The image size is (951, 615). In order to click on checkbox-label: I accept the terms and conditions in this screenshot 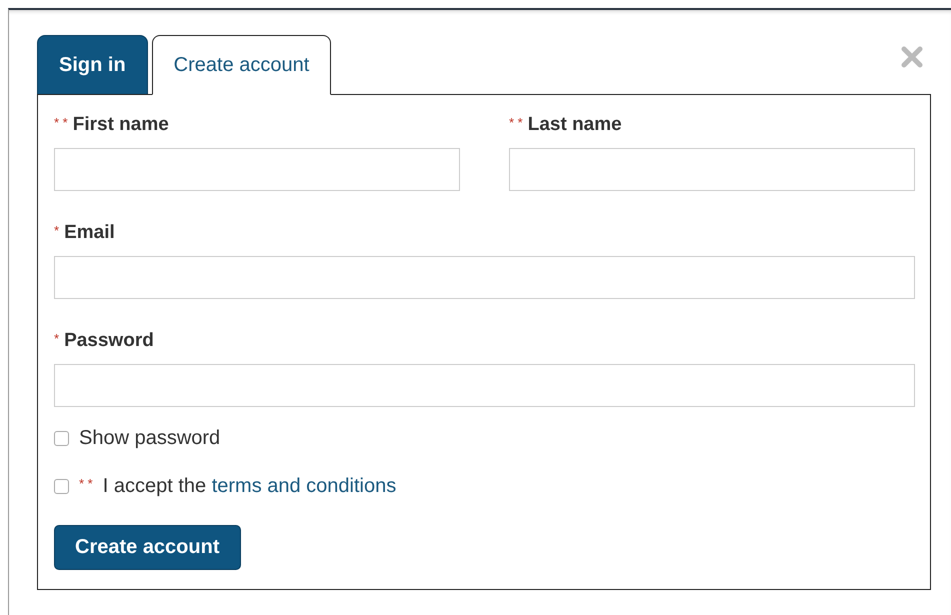, I will do `click(249, 486)`.